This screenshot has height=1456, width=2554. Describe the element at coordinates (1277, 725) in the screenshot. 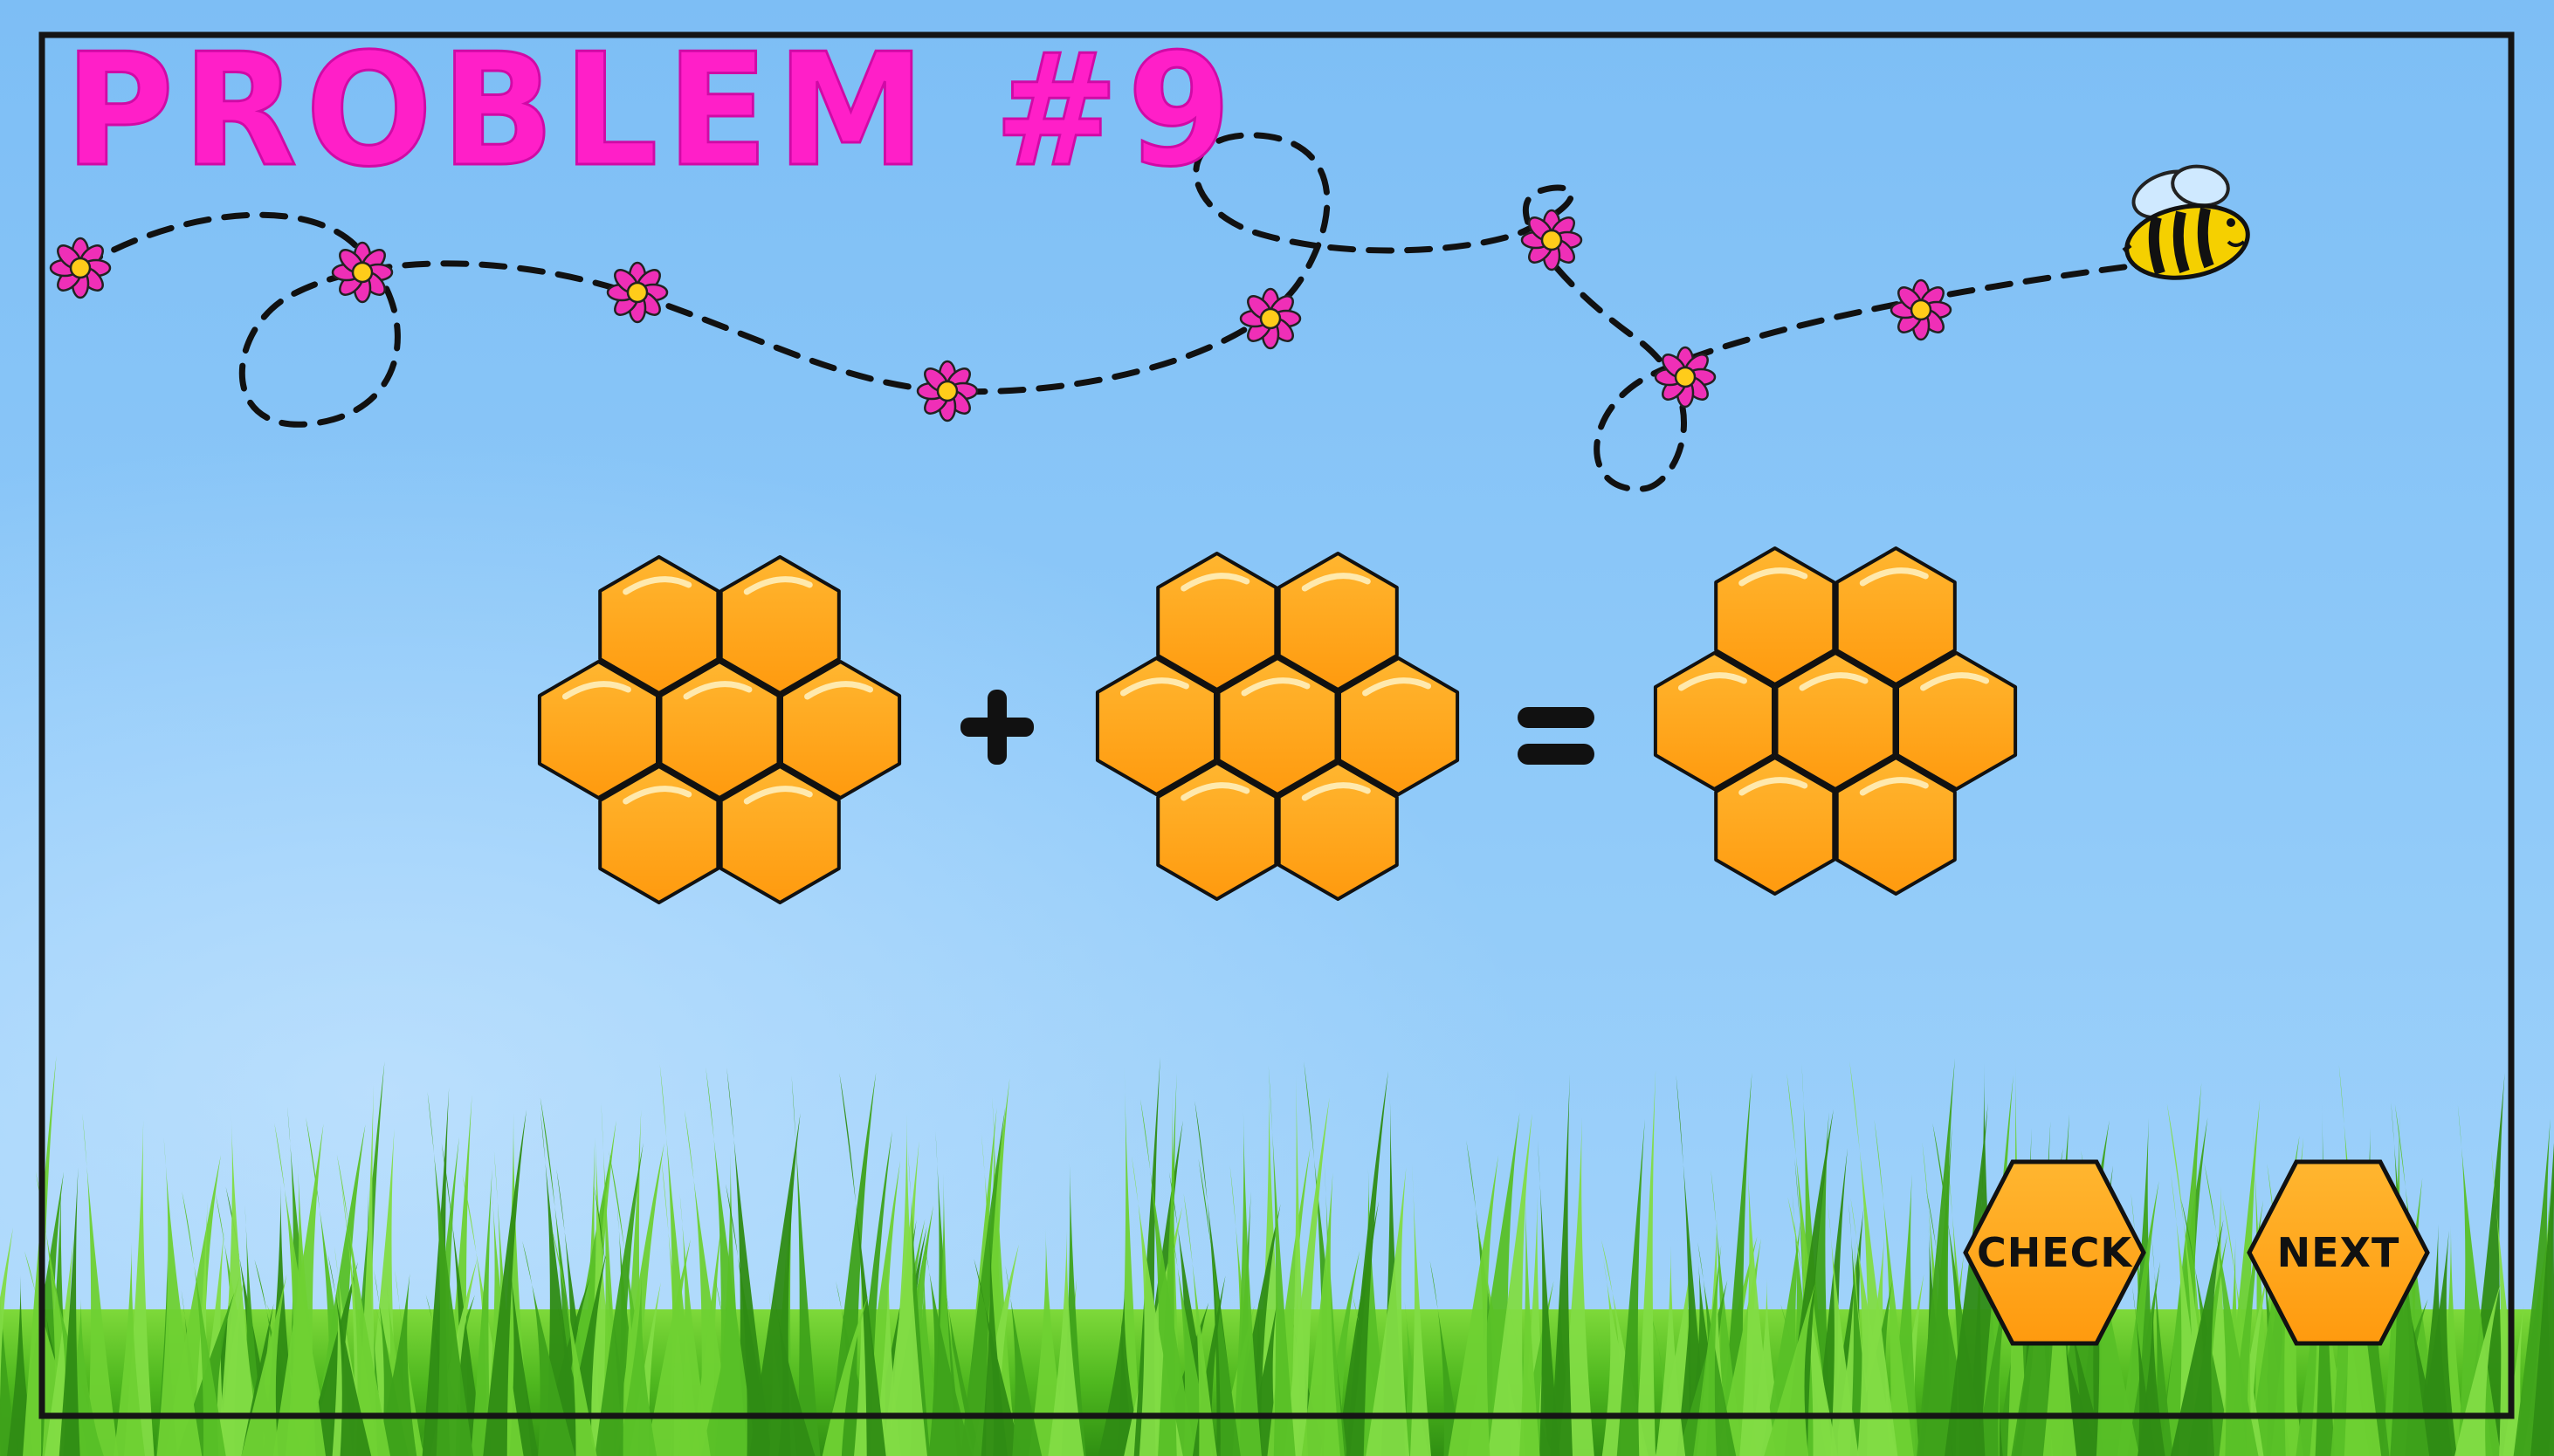

I see `honeycomb-clusters` at that location.